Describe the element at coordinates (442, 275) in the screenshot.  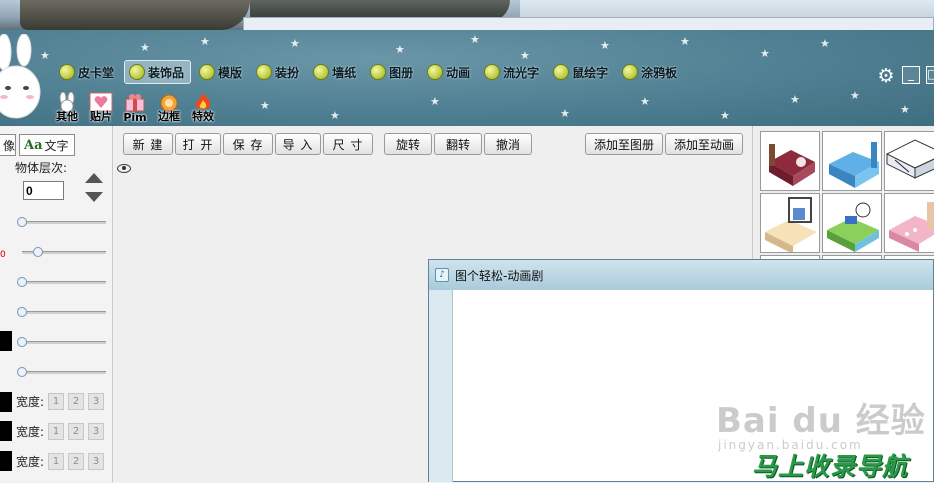
I see `app-icon: ♪` at that location.